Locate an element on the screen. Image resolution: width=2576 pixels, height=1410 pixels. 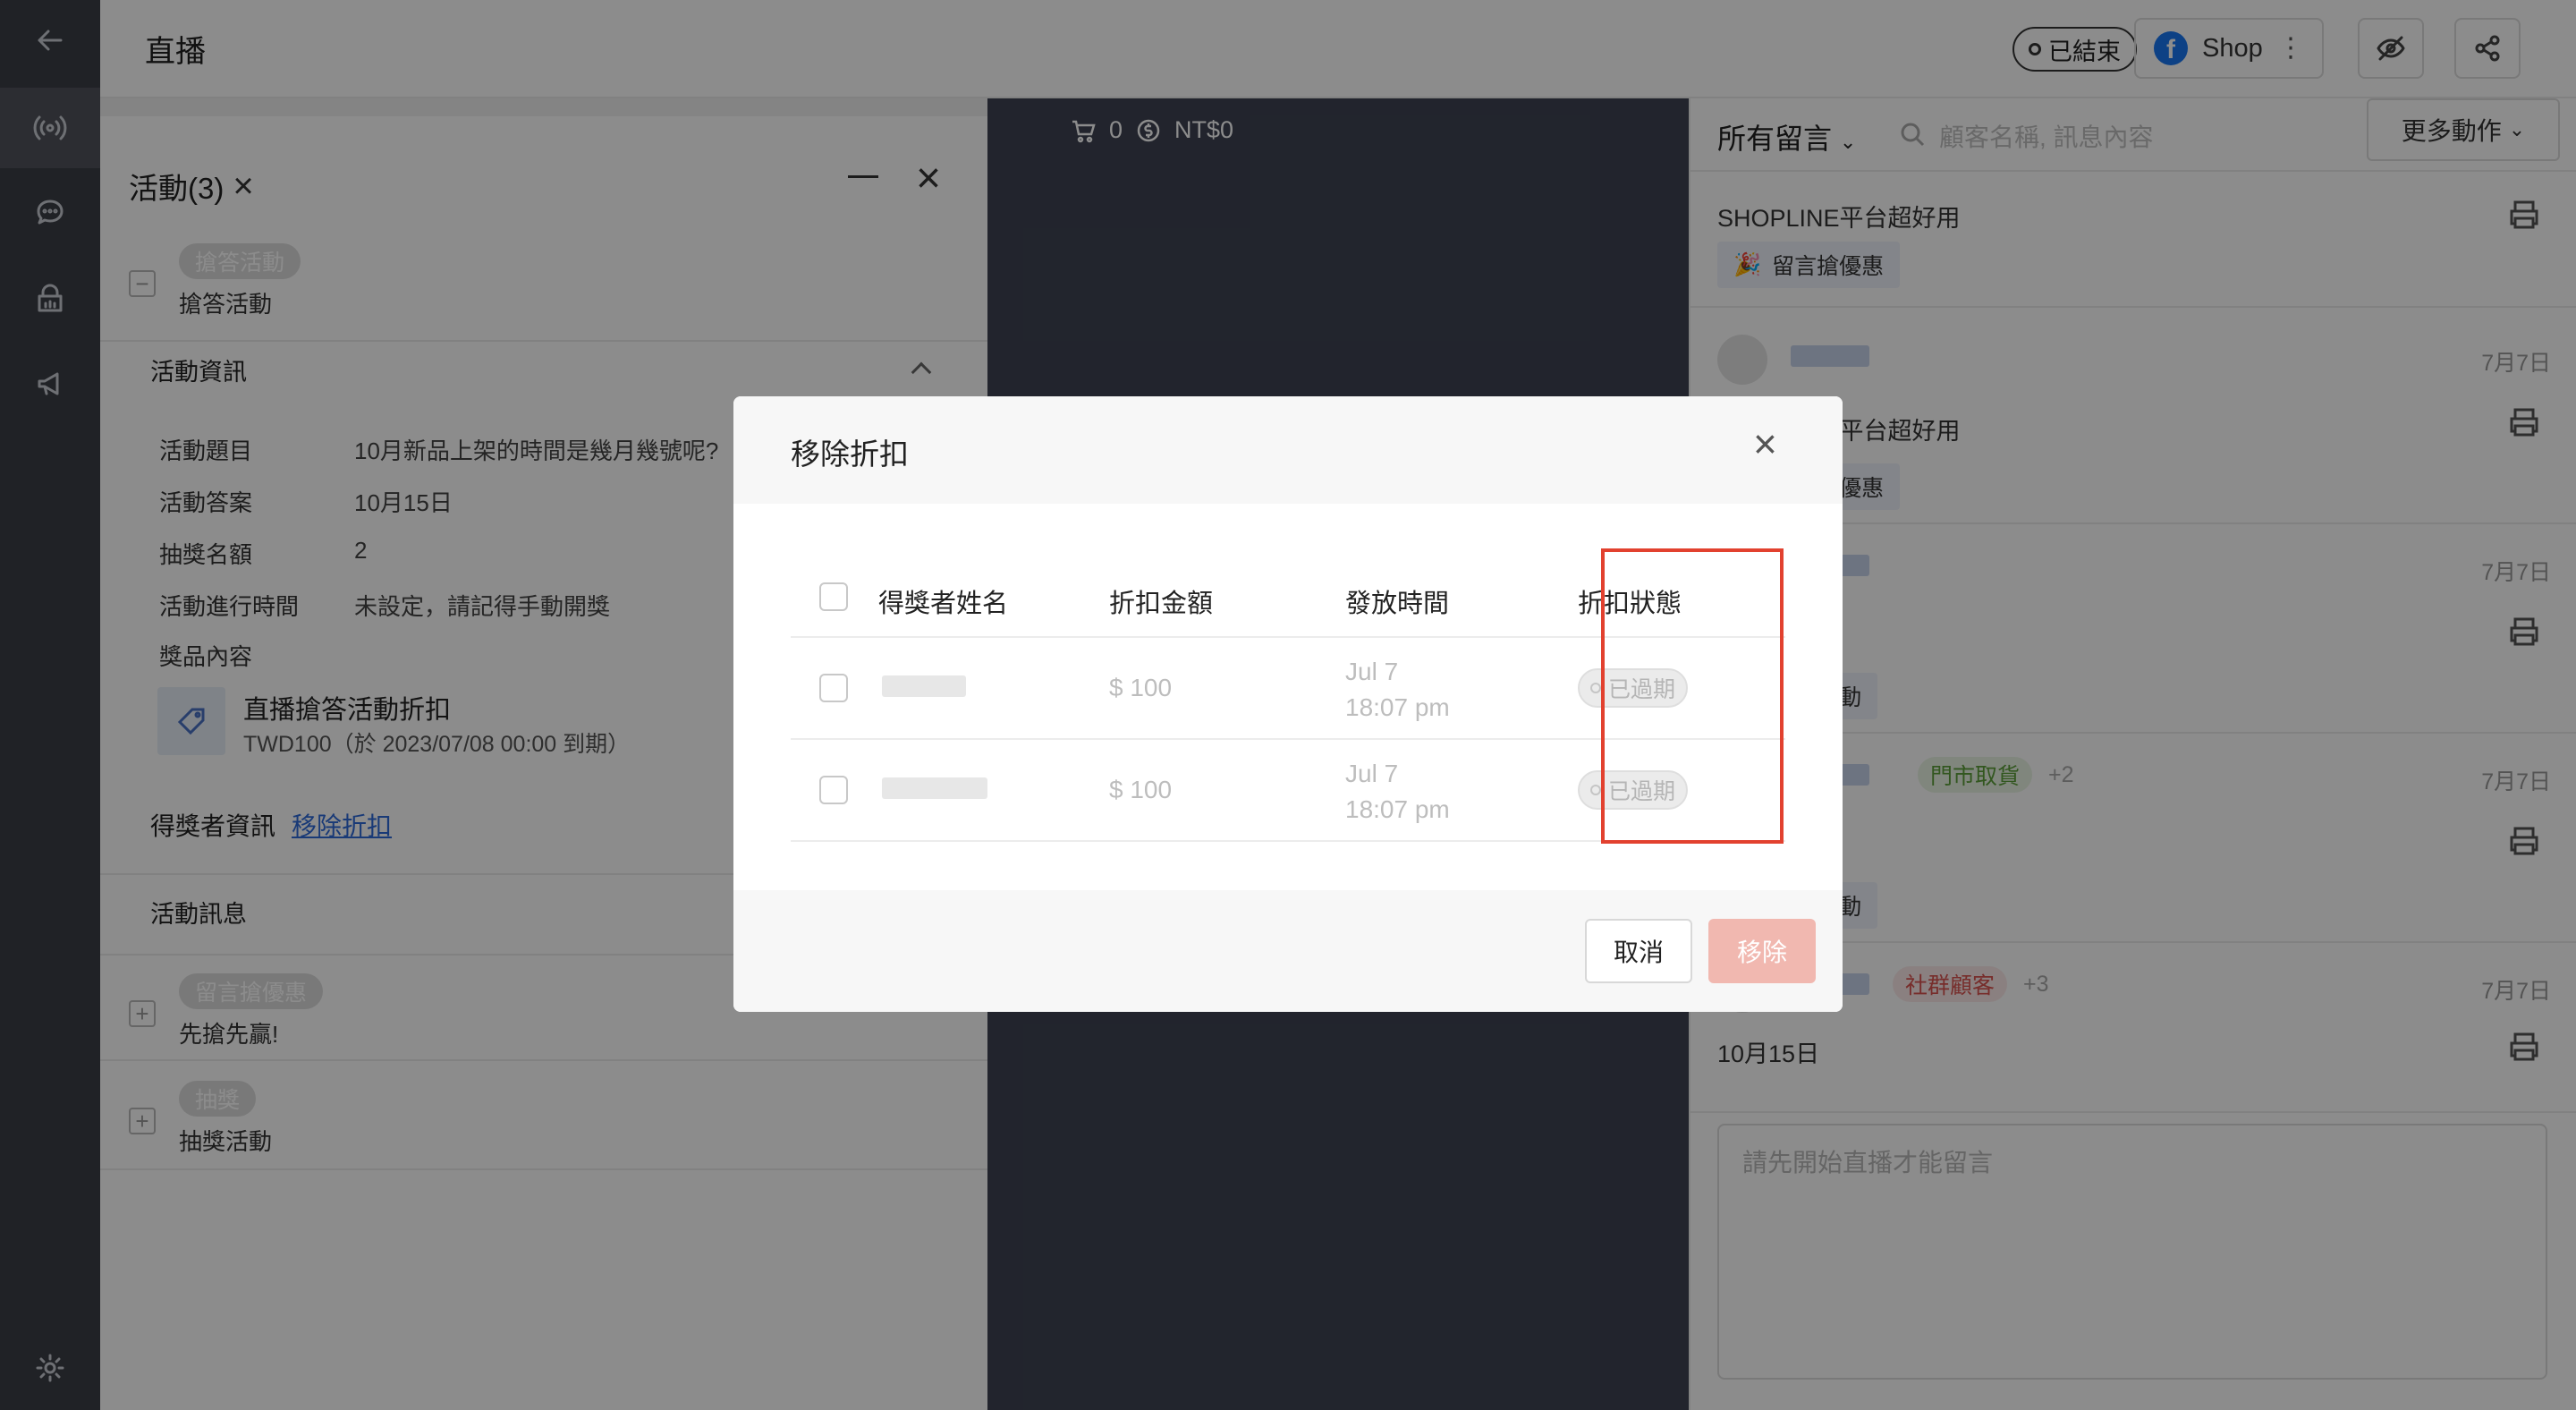
cancel-button: 取消 is located at coordinates (1638, 951).